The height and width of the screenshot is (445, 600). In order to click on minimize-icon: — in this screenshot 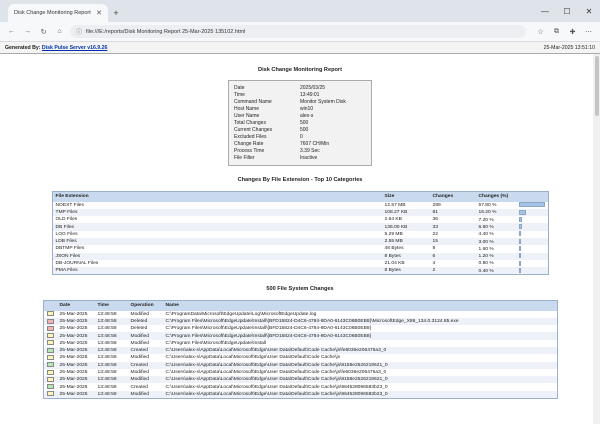, I will do `click(545, 11)`.